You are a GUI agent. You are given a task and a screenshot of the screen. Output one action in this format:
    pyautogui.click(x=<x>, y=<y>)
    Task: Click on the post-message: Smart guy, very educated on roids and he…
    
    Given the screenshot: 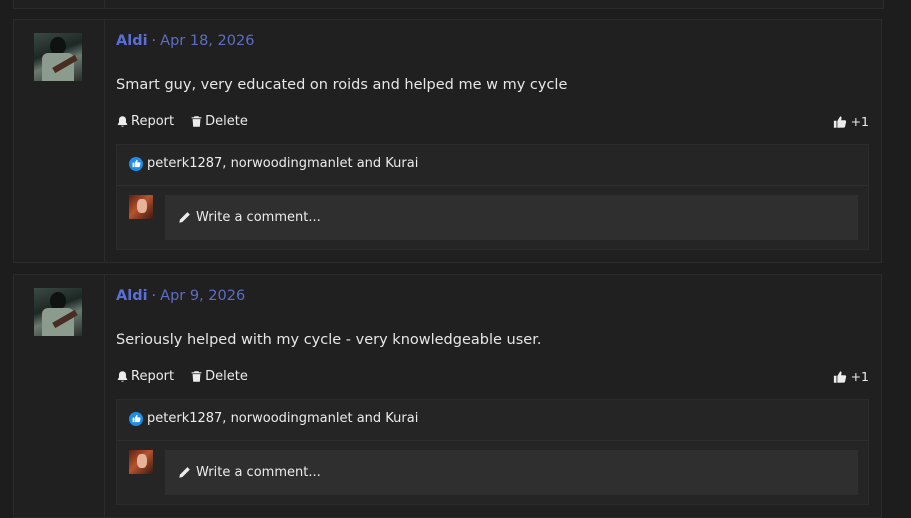 What is the action you would take?
    pyautogui.click(x=342, y=85)
    